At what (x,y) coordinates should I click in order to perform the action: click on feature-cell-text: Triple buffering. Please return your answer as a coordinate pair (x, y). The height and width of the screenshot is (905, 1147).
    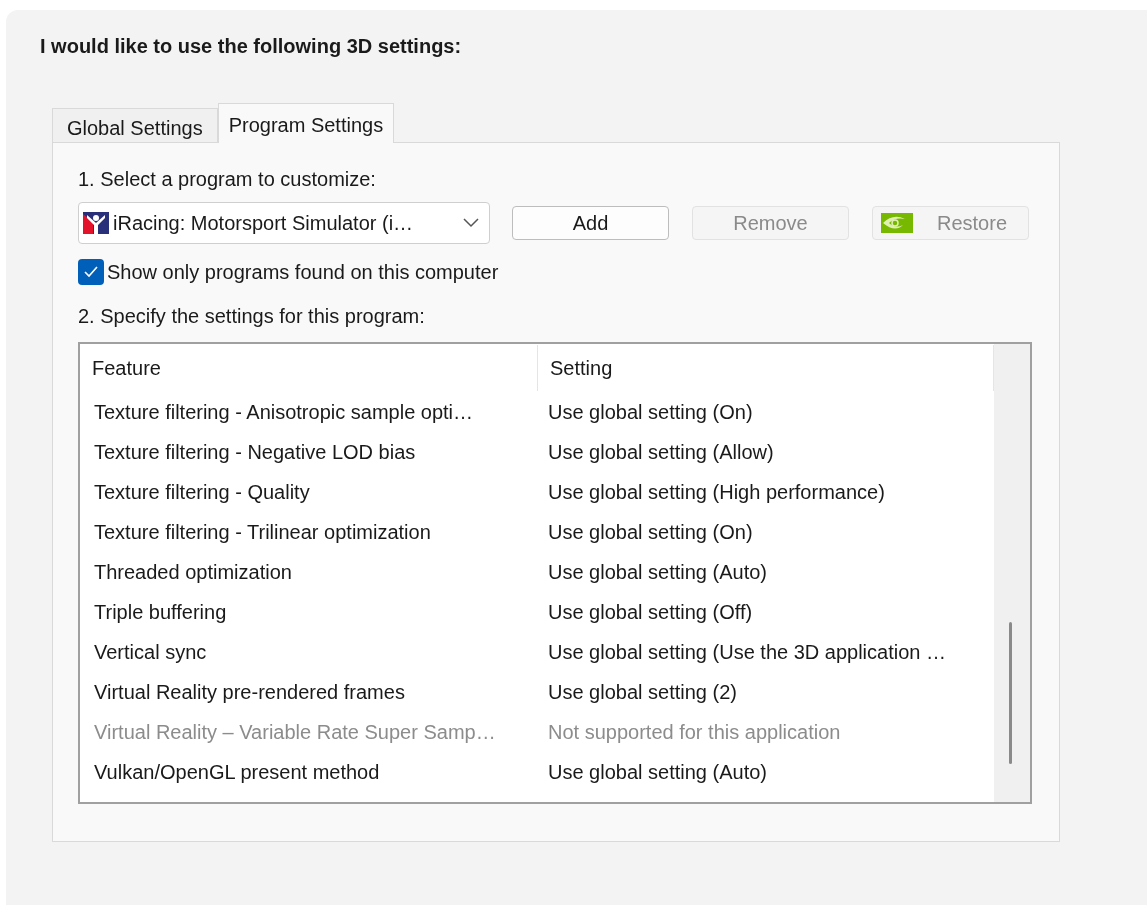
    Looking at the image, I should click on (160, 612).